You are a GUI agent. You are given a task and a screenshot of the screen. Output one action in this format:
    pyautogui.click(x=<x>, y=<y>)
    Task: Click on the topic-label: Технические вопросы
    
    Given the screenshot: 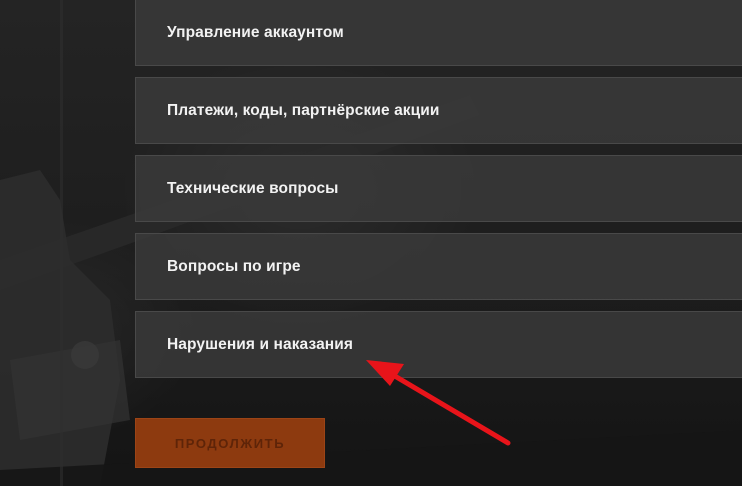 What is the action you would take?
    pyautogui.click(x=253, y=188)
    